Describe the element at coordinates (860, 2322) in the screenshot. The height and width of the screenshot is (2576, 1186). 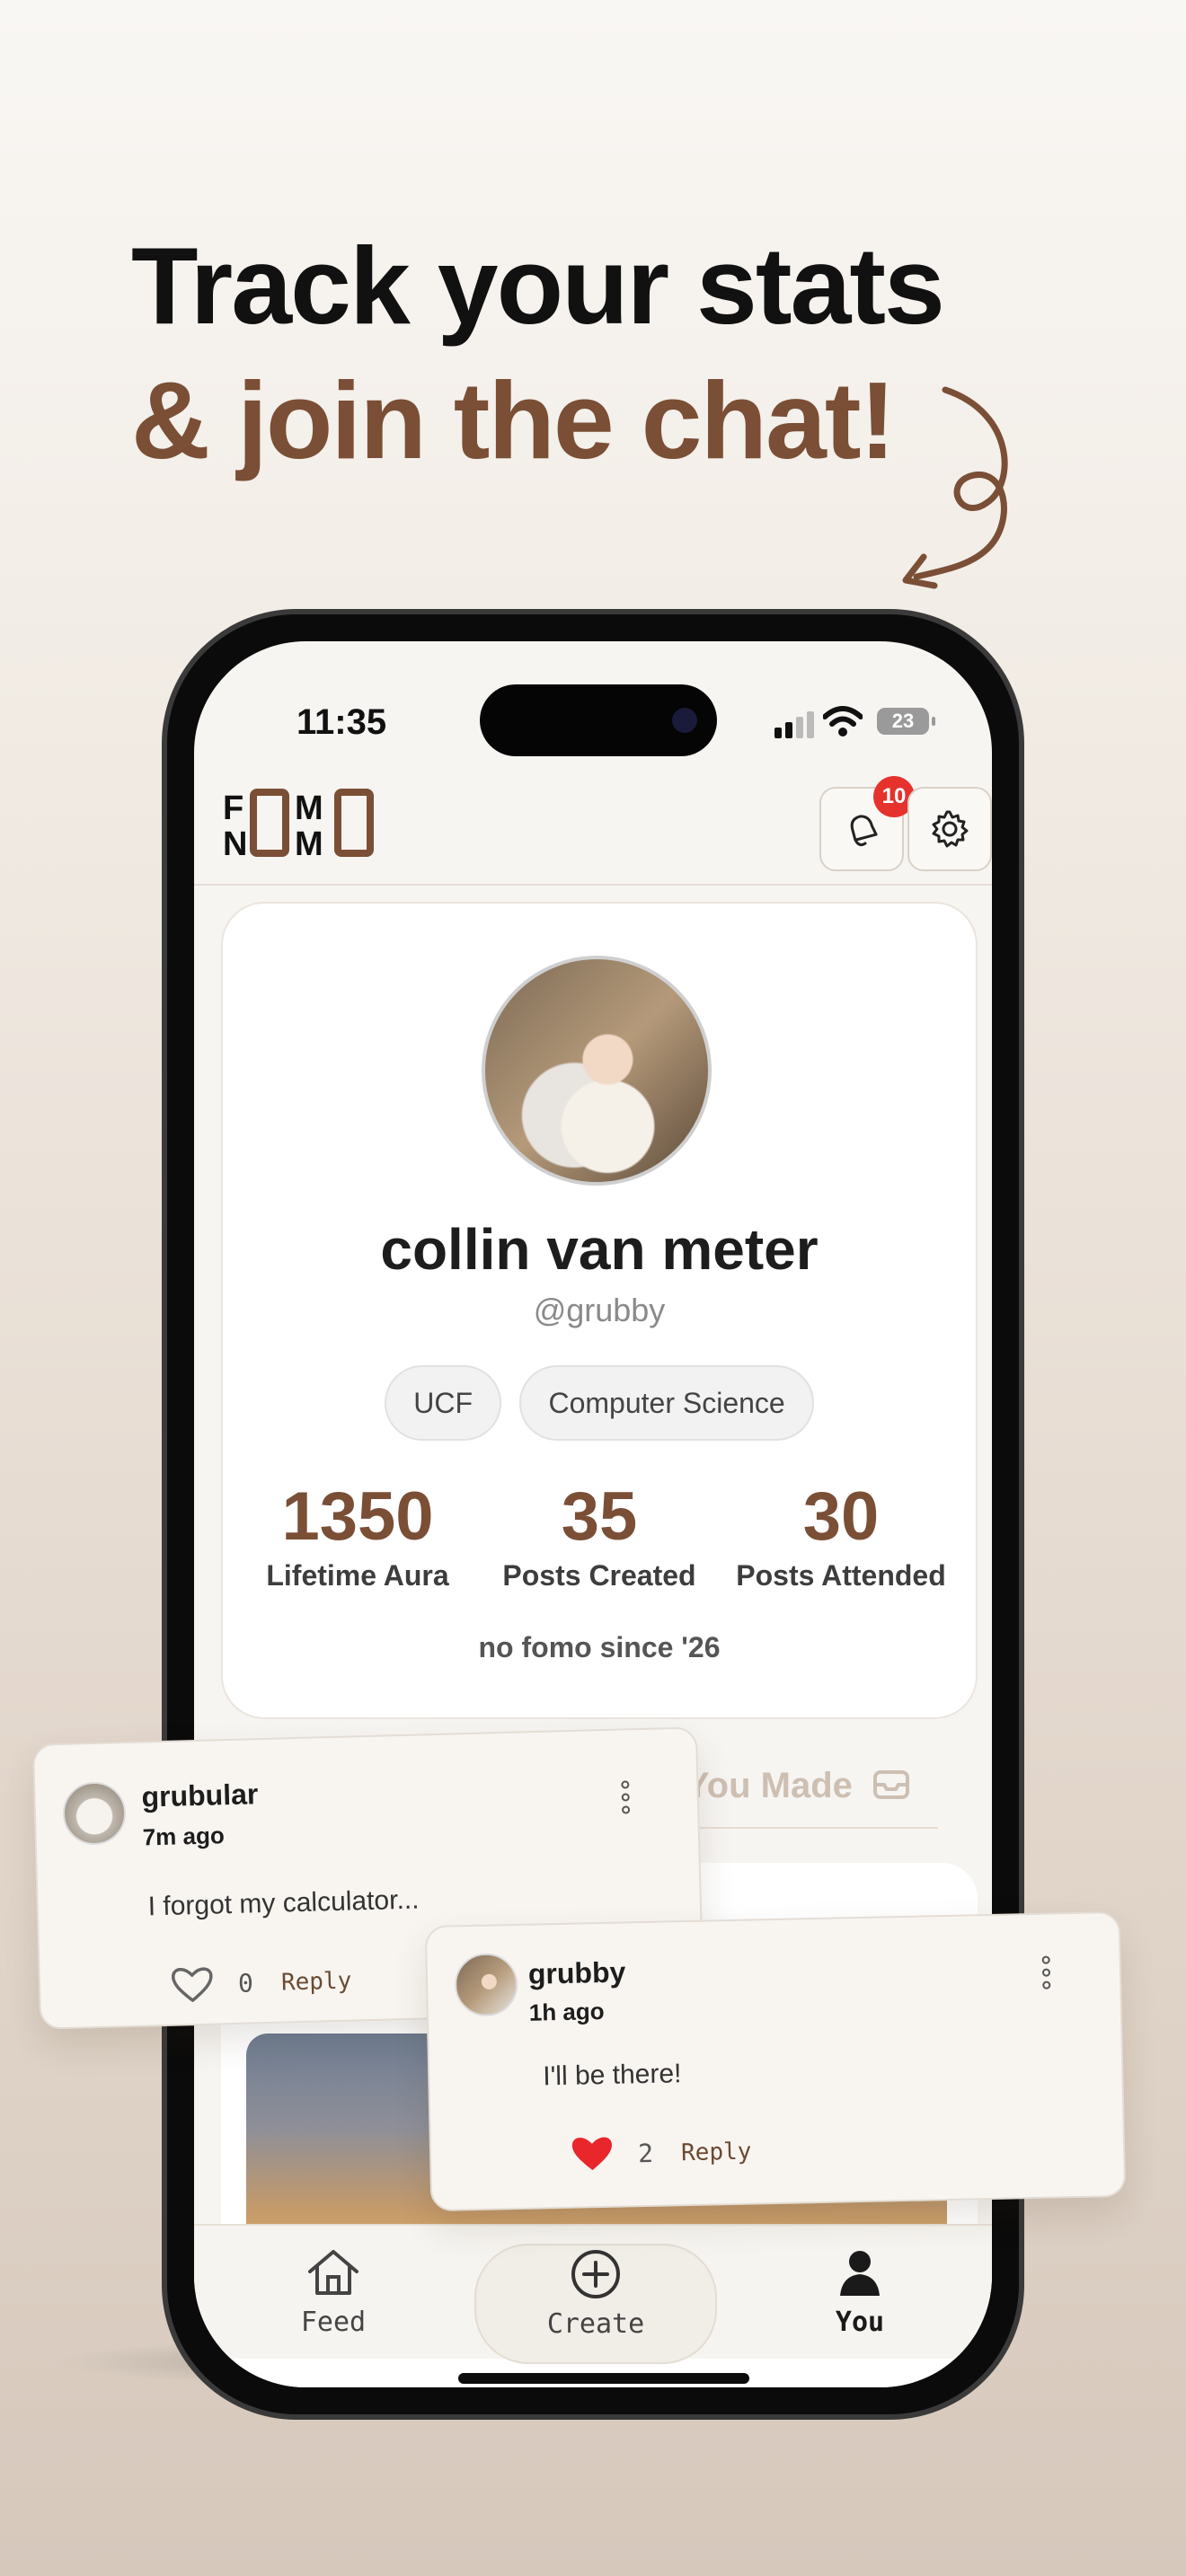
I see `tab-you-label: You` at that location.